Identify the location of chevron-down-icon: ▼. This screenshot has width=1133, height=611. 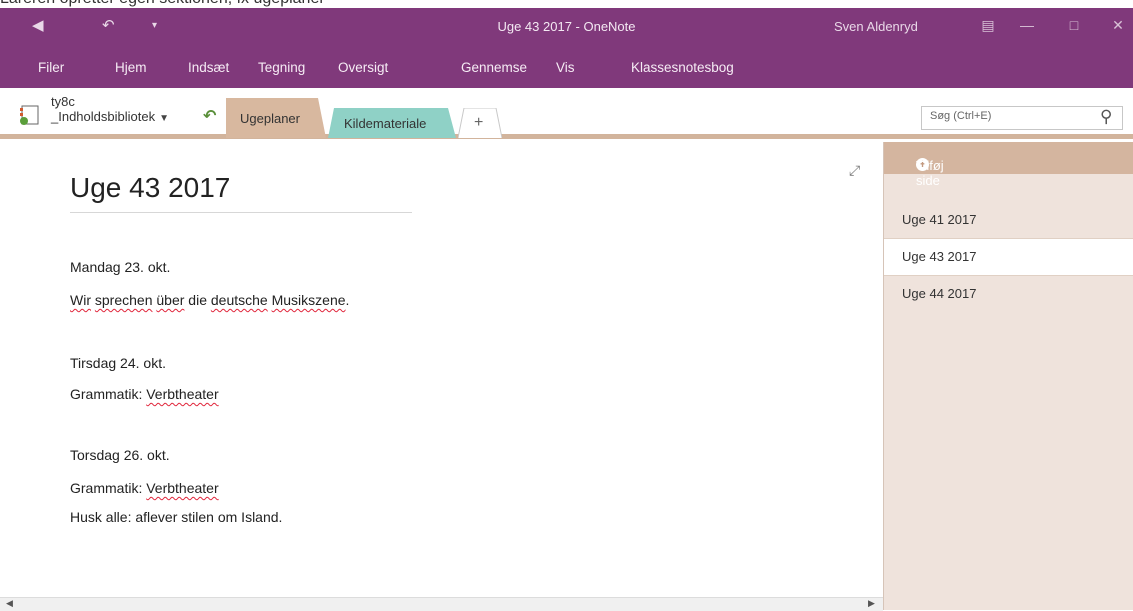
(164, 118).